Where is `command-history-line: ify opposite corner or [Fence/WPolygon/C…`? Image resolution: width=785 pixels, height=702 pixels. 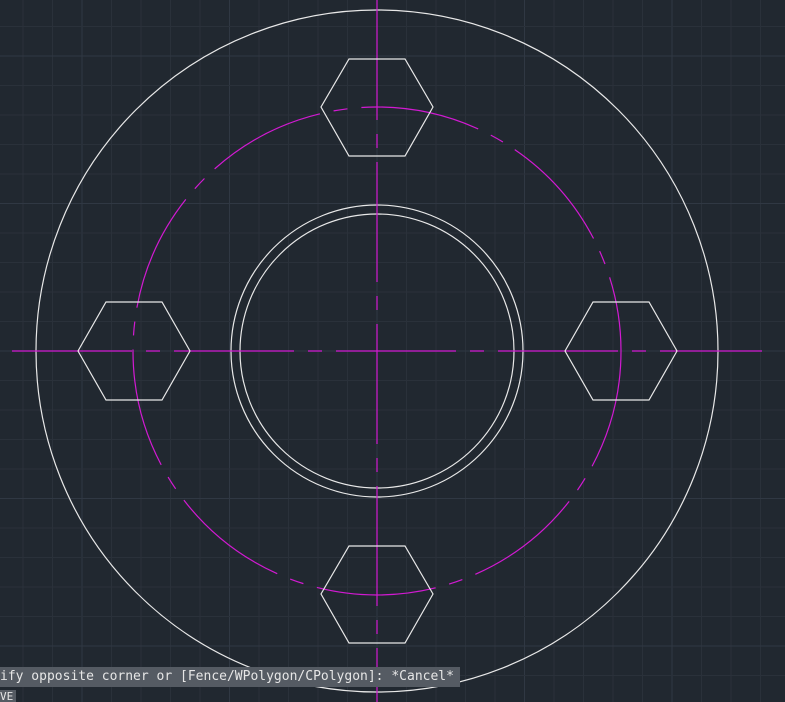 command-history-line: ify opposite corner or [Fence/WPolygon/C… is located at coordinates (230, 677).